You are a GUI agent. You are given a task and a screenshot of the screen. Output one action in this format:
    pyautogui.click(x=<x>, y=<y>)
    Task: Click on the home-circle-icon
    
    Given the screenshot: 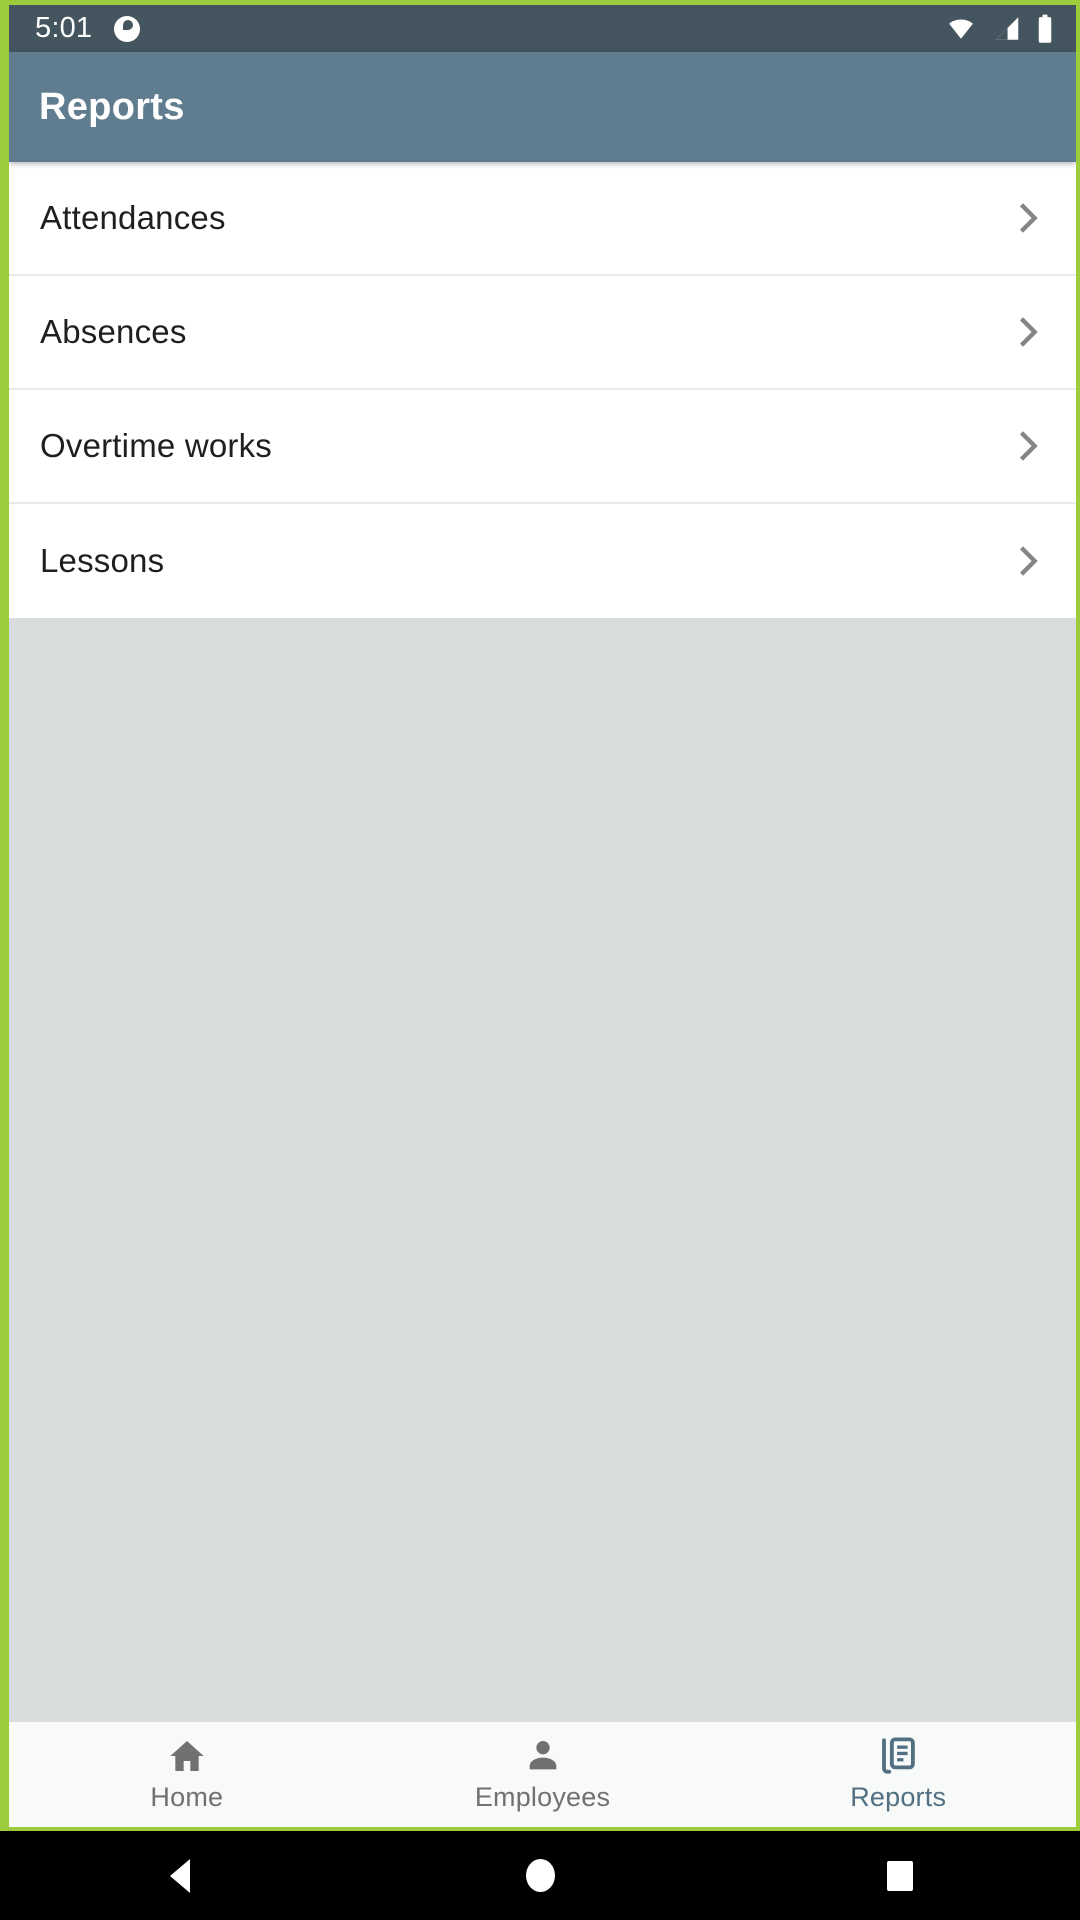 What is the action you would take?
    pyautogui.click(x=540, y=1875)
    